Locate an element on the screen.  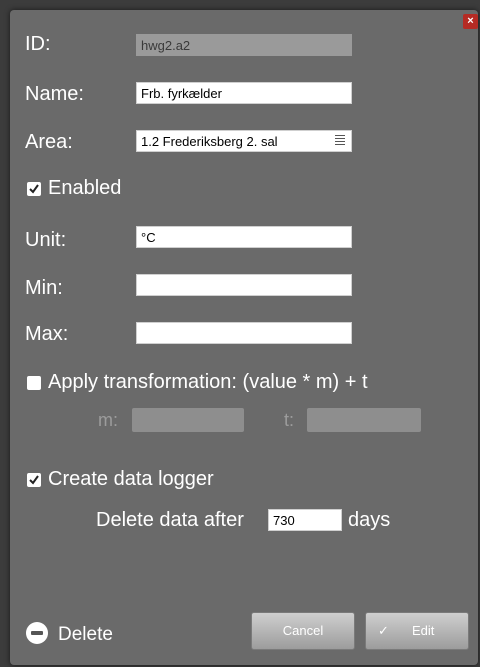
delete-after-input: 730 is located at coordinates (305, 520).